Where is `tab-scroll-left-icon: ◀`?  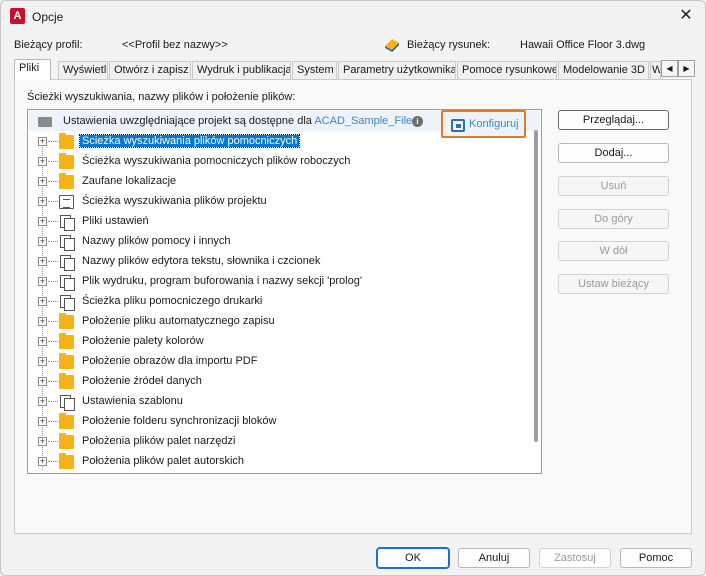
tab-scroll-left-icon: ◀ is located at coordinates (669, 68).